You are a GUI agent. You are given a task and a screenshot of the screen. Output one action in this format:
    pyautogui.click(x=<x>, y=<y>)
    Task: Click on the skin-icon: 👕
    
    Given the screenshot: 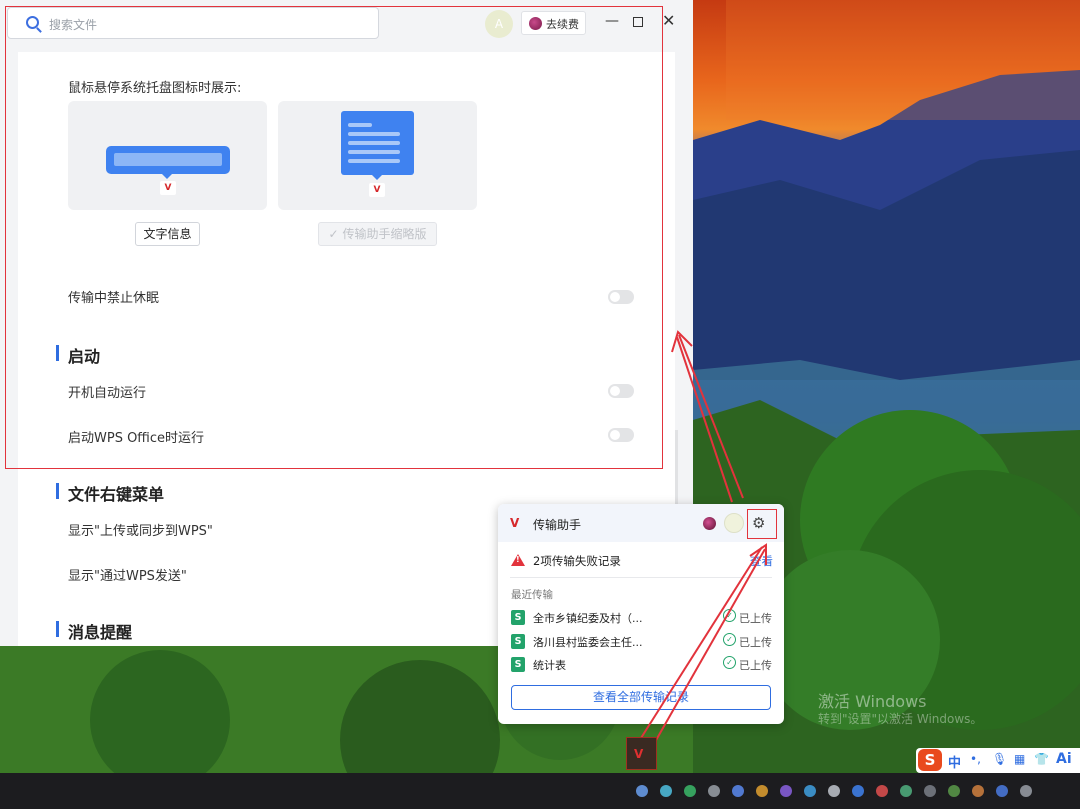 What is the action you would take?
    pyautogui.click(x=1041, y=759)
    